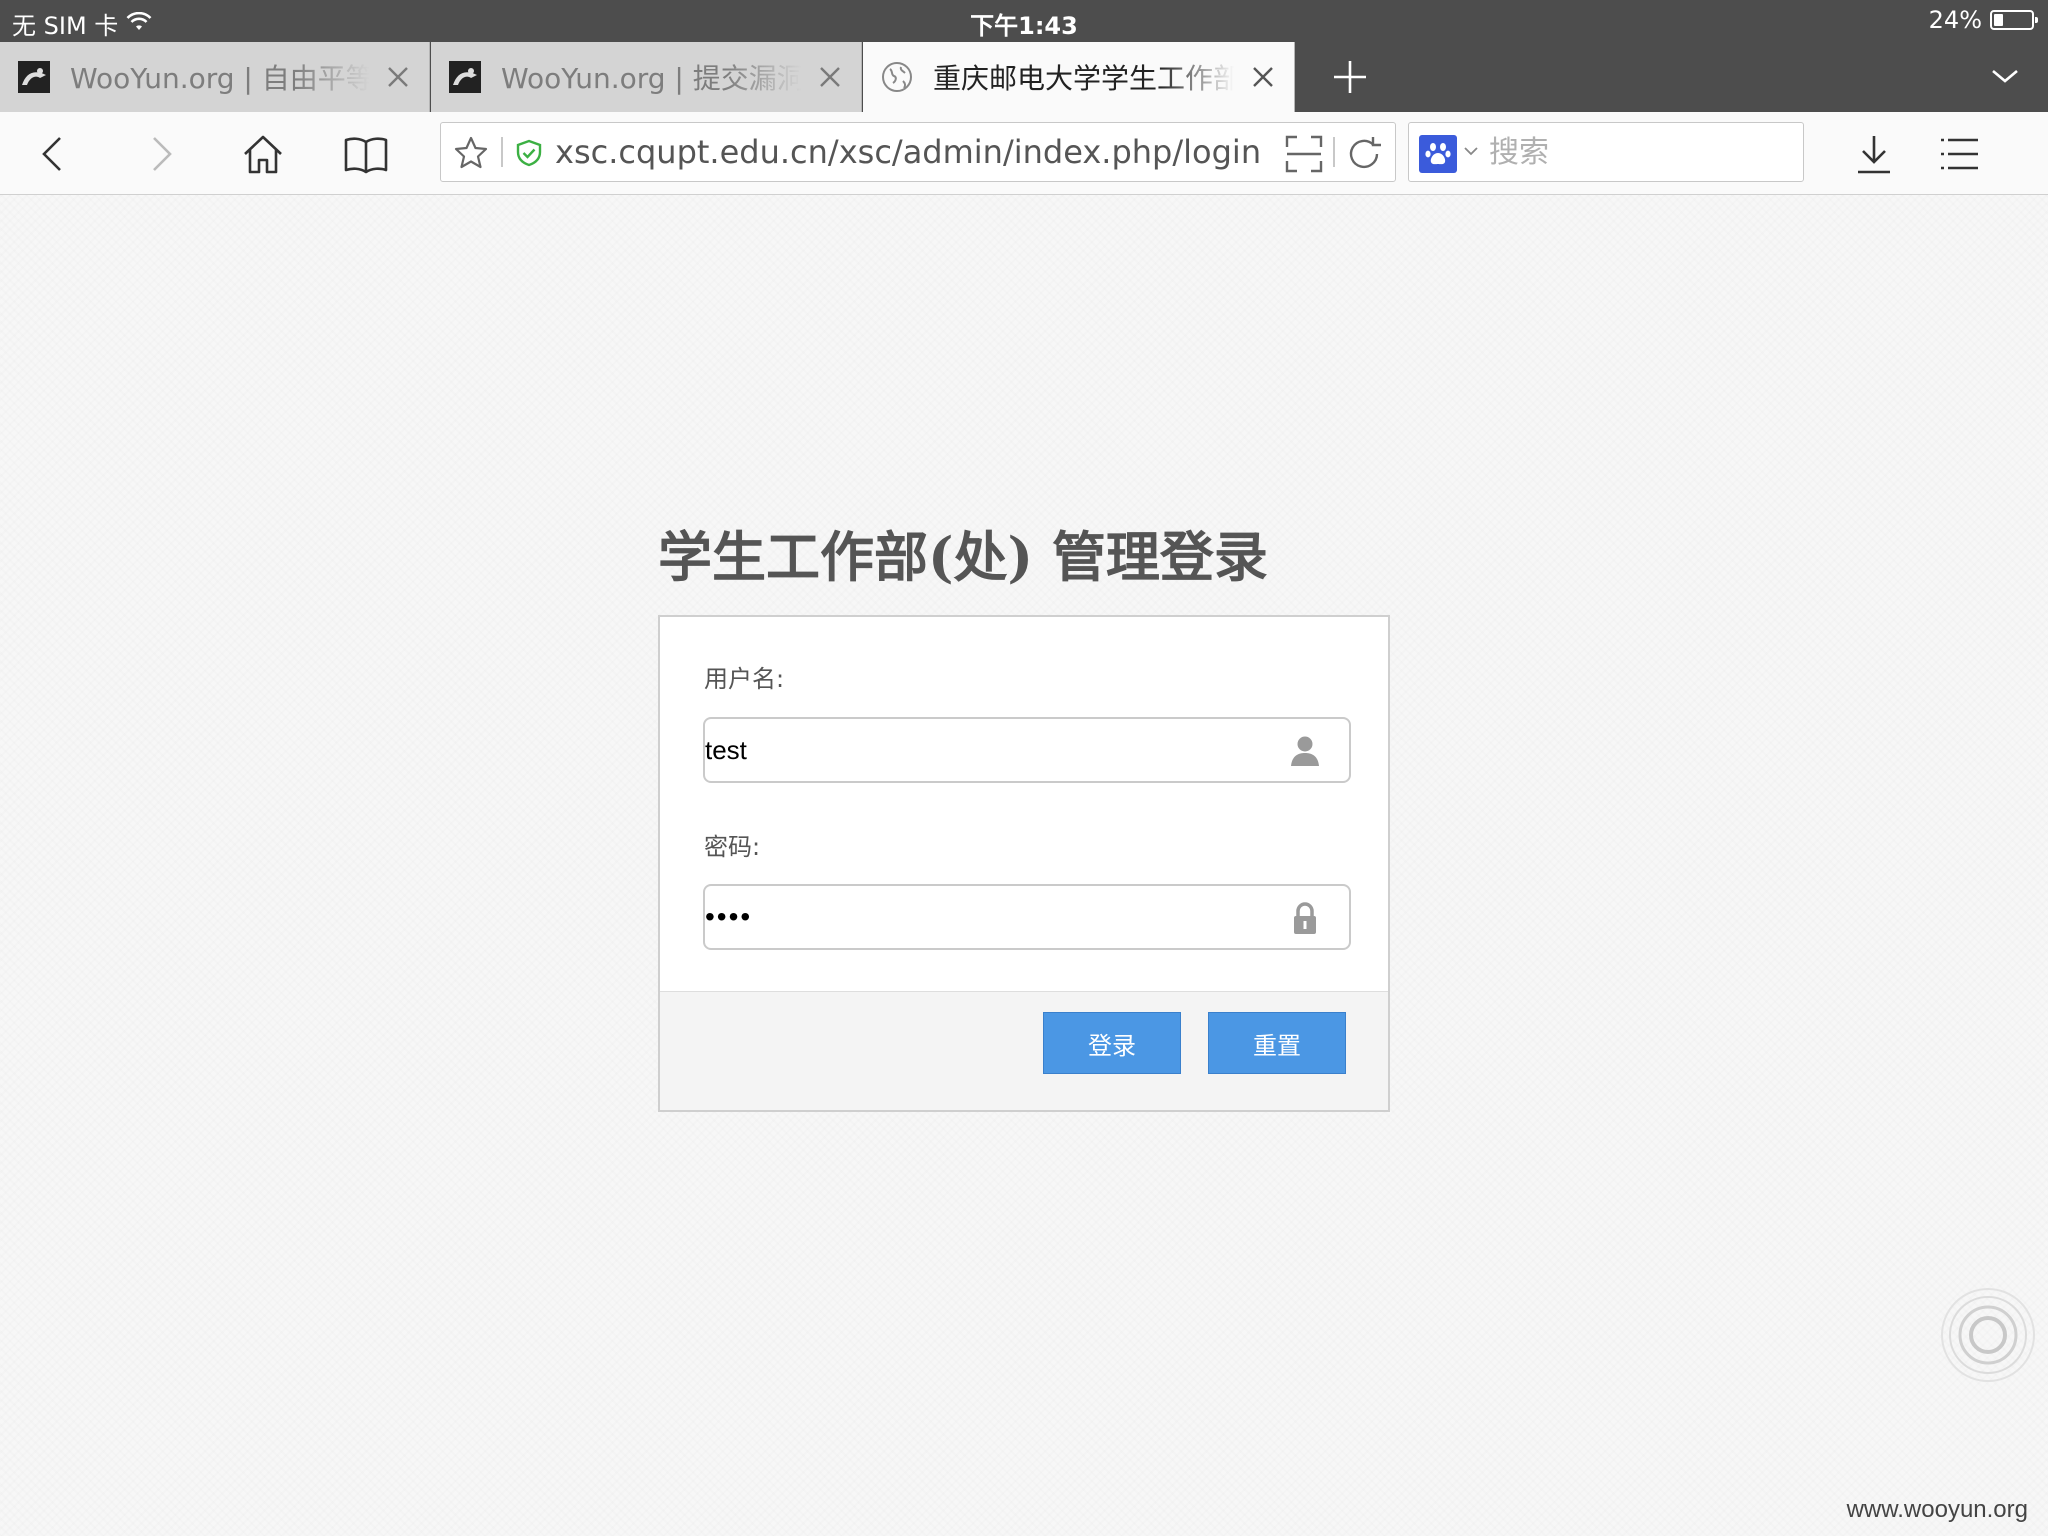 This screenshot has height=1536, width=2048. What do you see at coordinates (1364, 154) in the screenshot?
I see `reload-icon` at bounding box center [1364, 154].